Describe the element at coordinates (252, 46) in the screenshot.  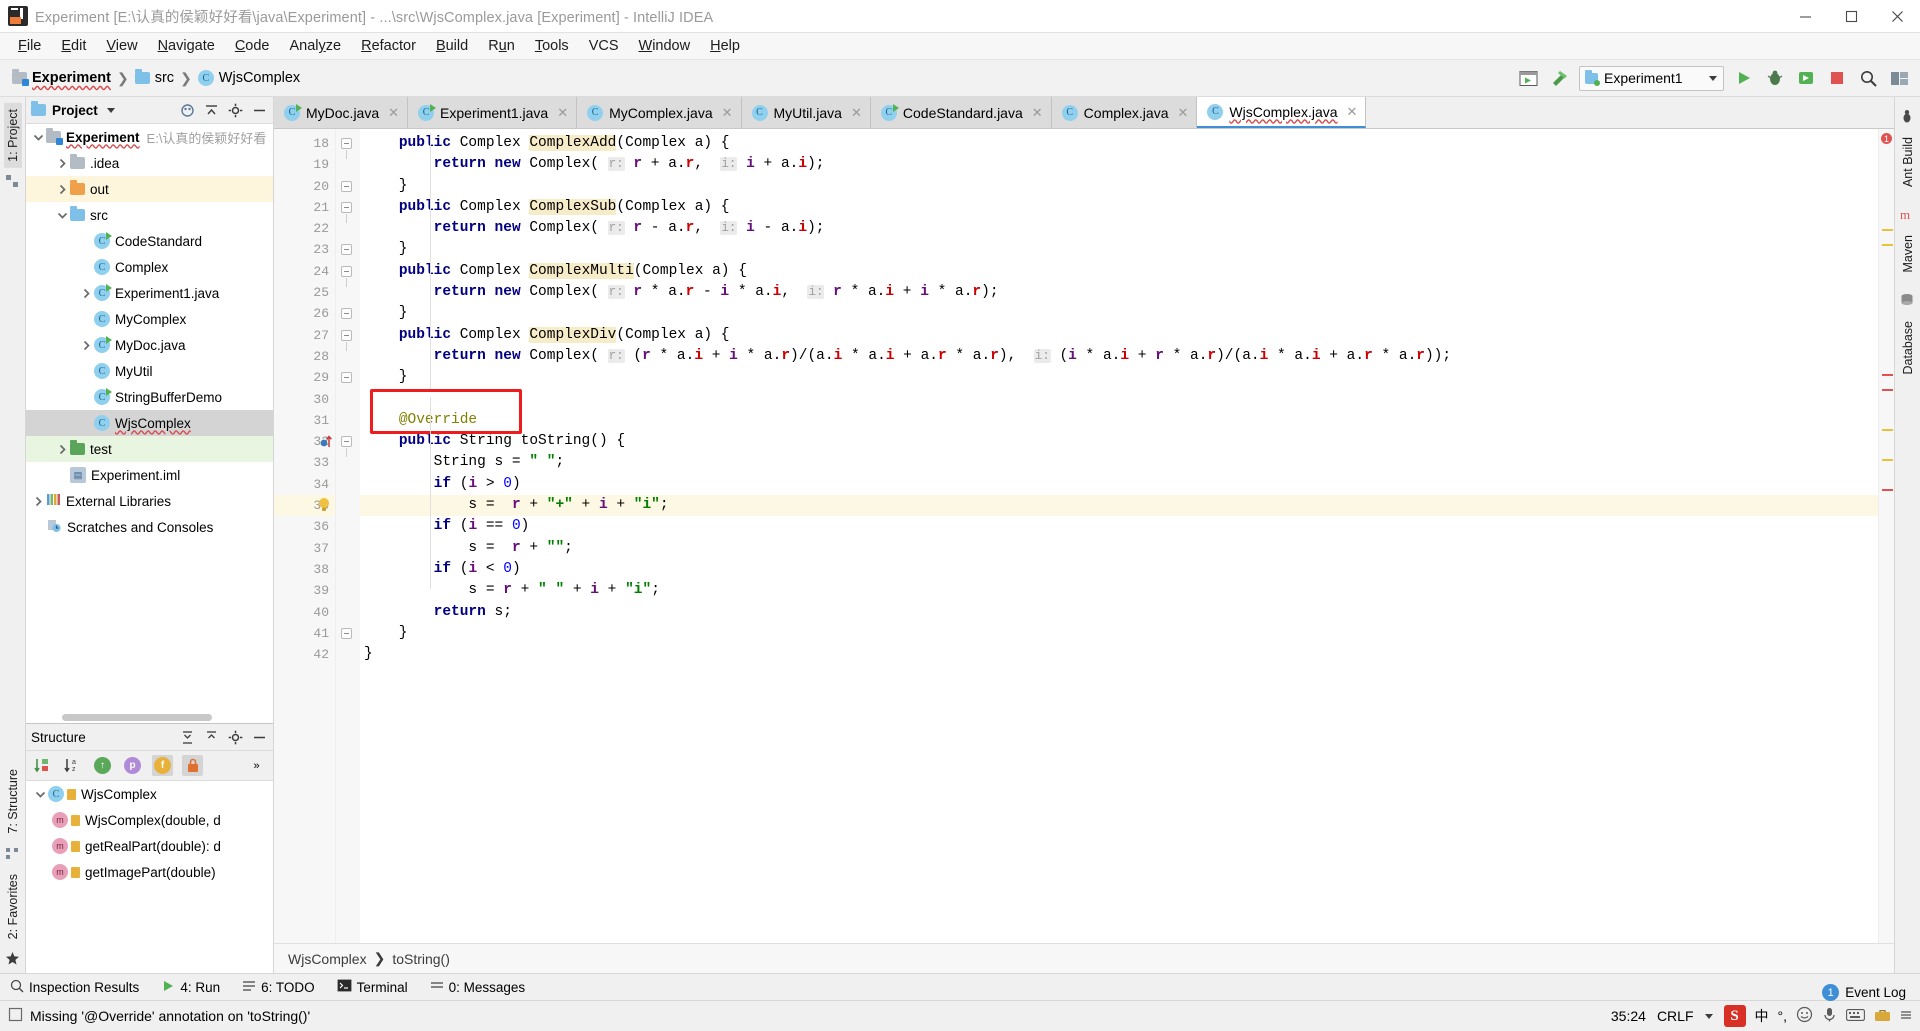
I see `menu-item-code: Code` at that location.